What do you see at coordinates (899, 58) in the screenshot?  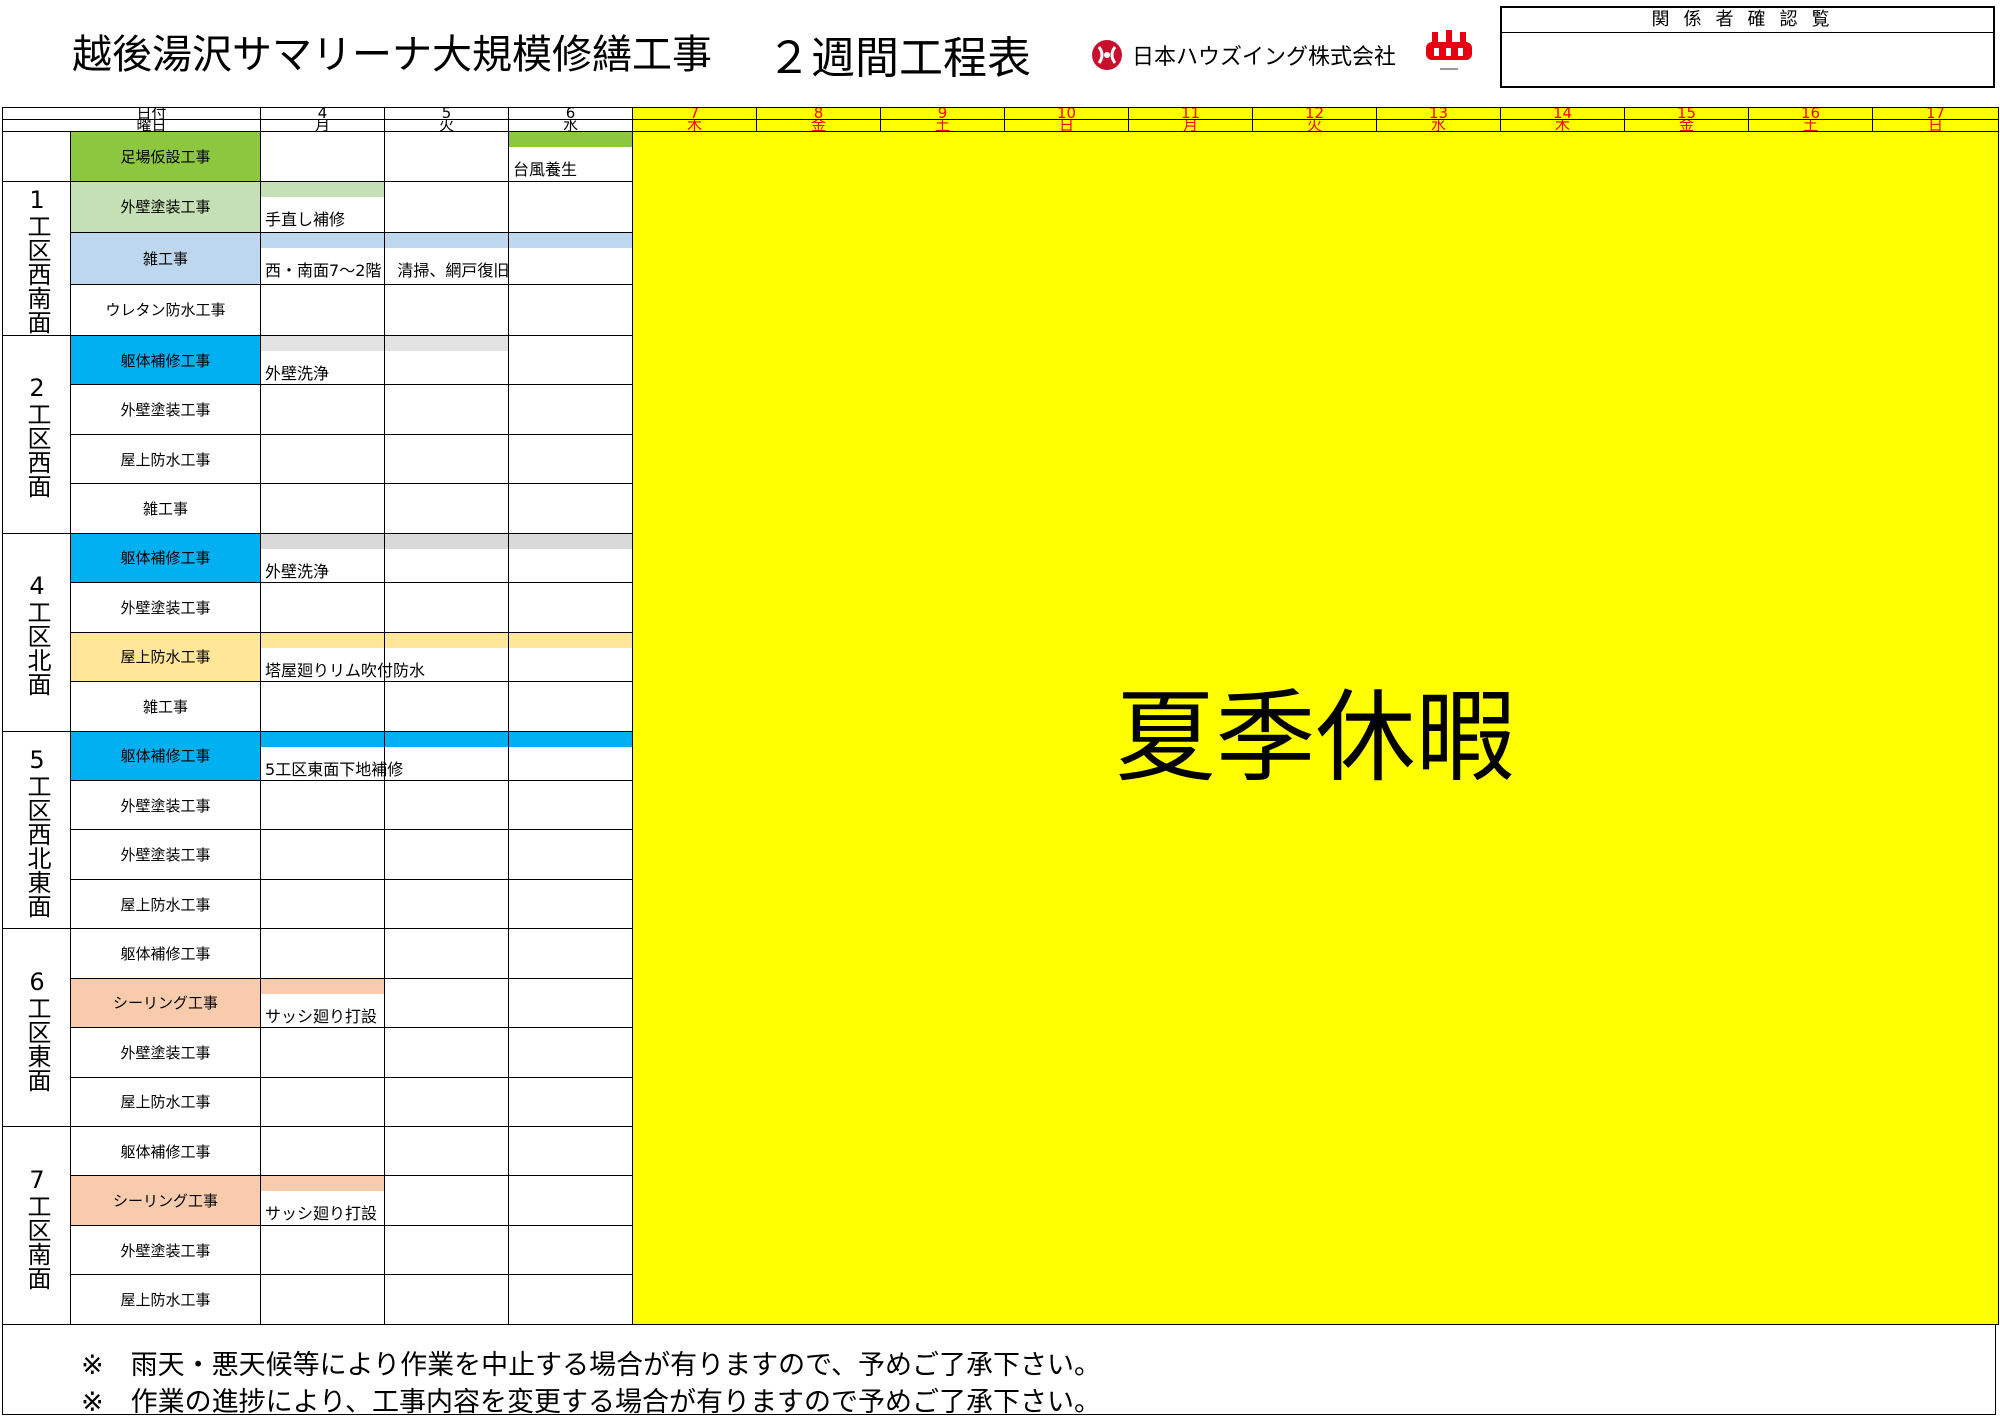 I see `document-subtitle: ２週間工程表` at bounding box center [899, 58].